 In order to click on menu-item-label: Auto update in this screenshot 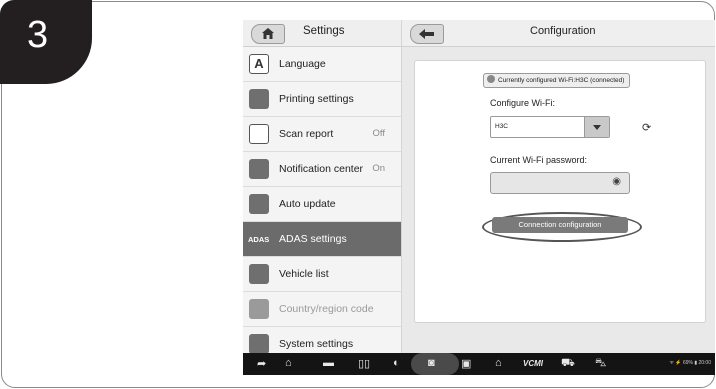, I will do `click(307, 204)`.